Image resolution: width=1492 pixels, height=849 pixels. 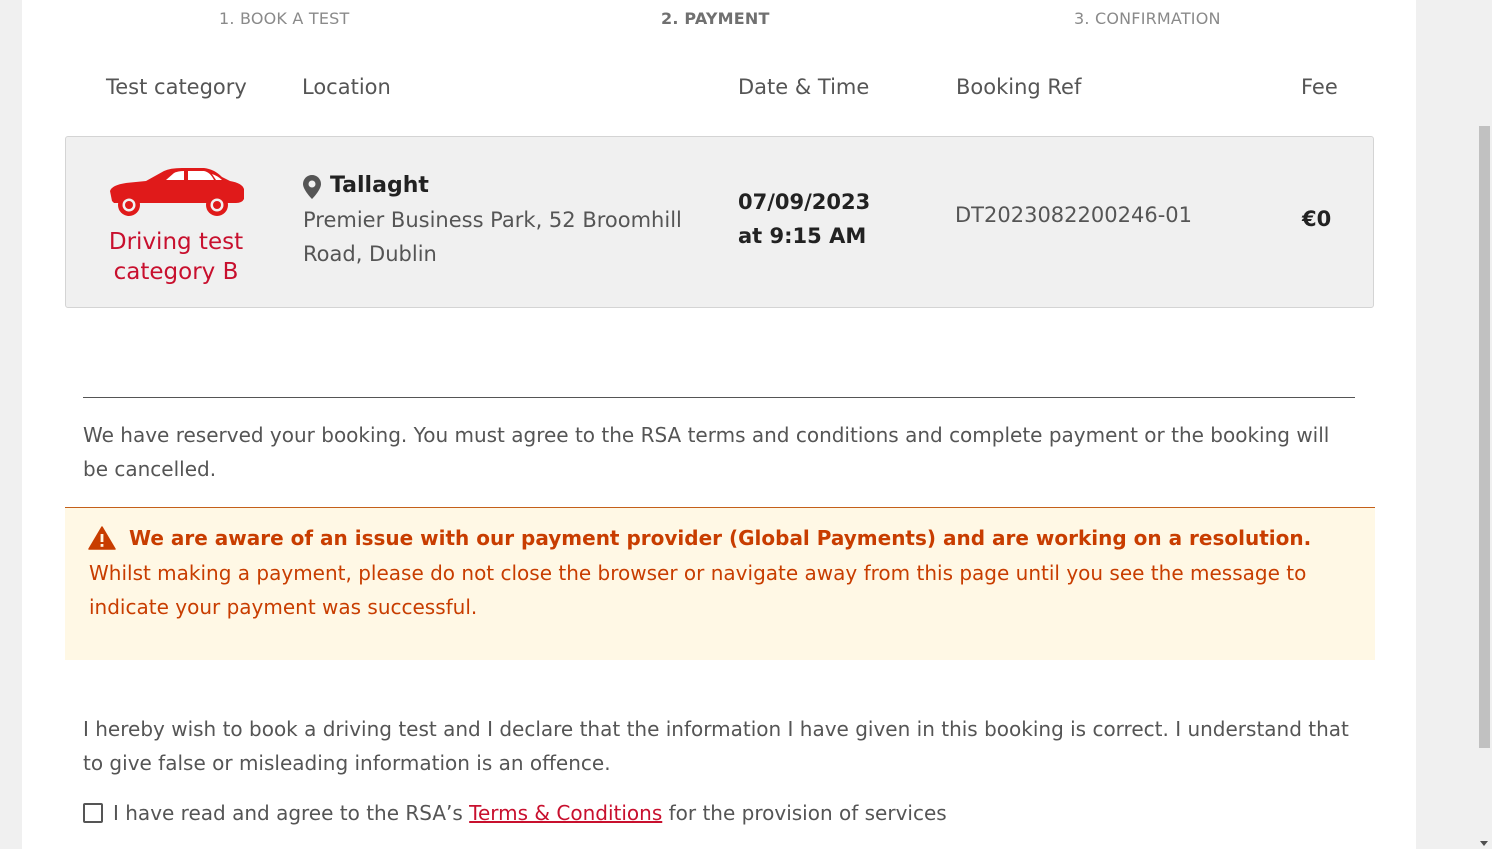 What do you see at coordinates (1319, 87) in the screenshot?
I see `header-fee: Fee` at bounding box center [1319, 87].